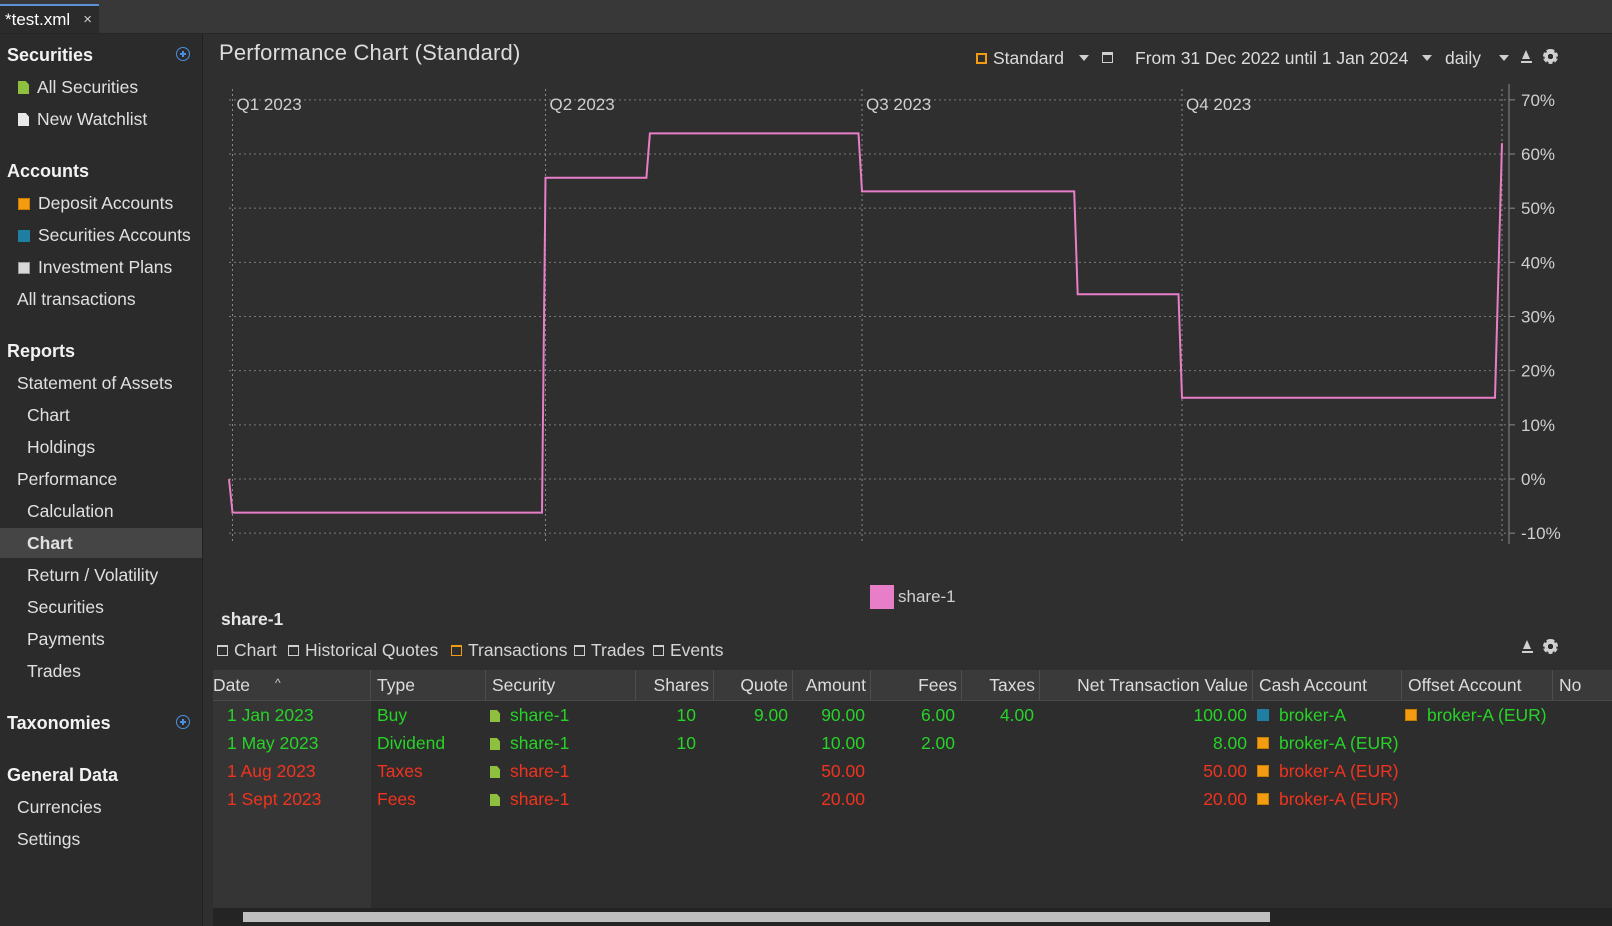  Describe the element at coordinates (1263, 715) in the screenshot. I see `securities-account-icon` at that location.